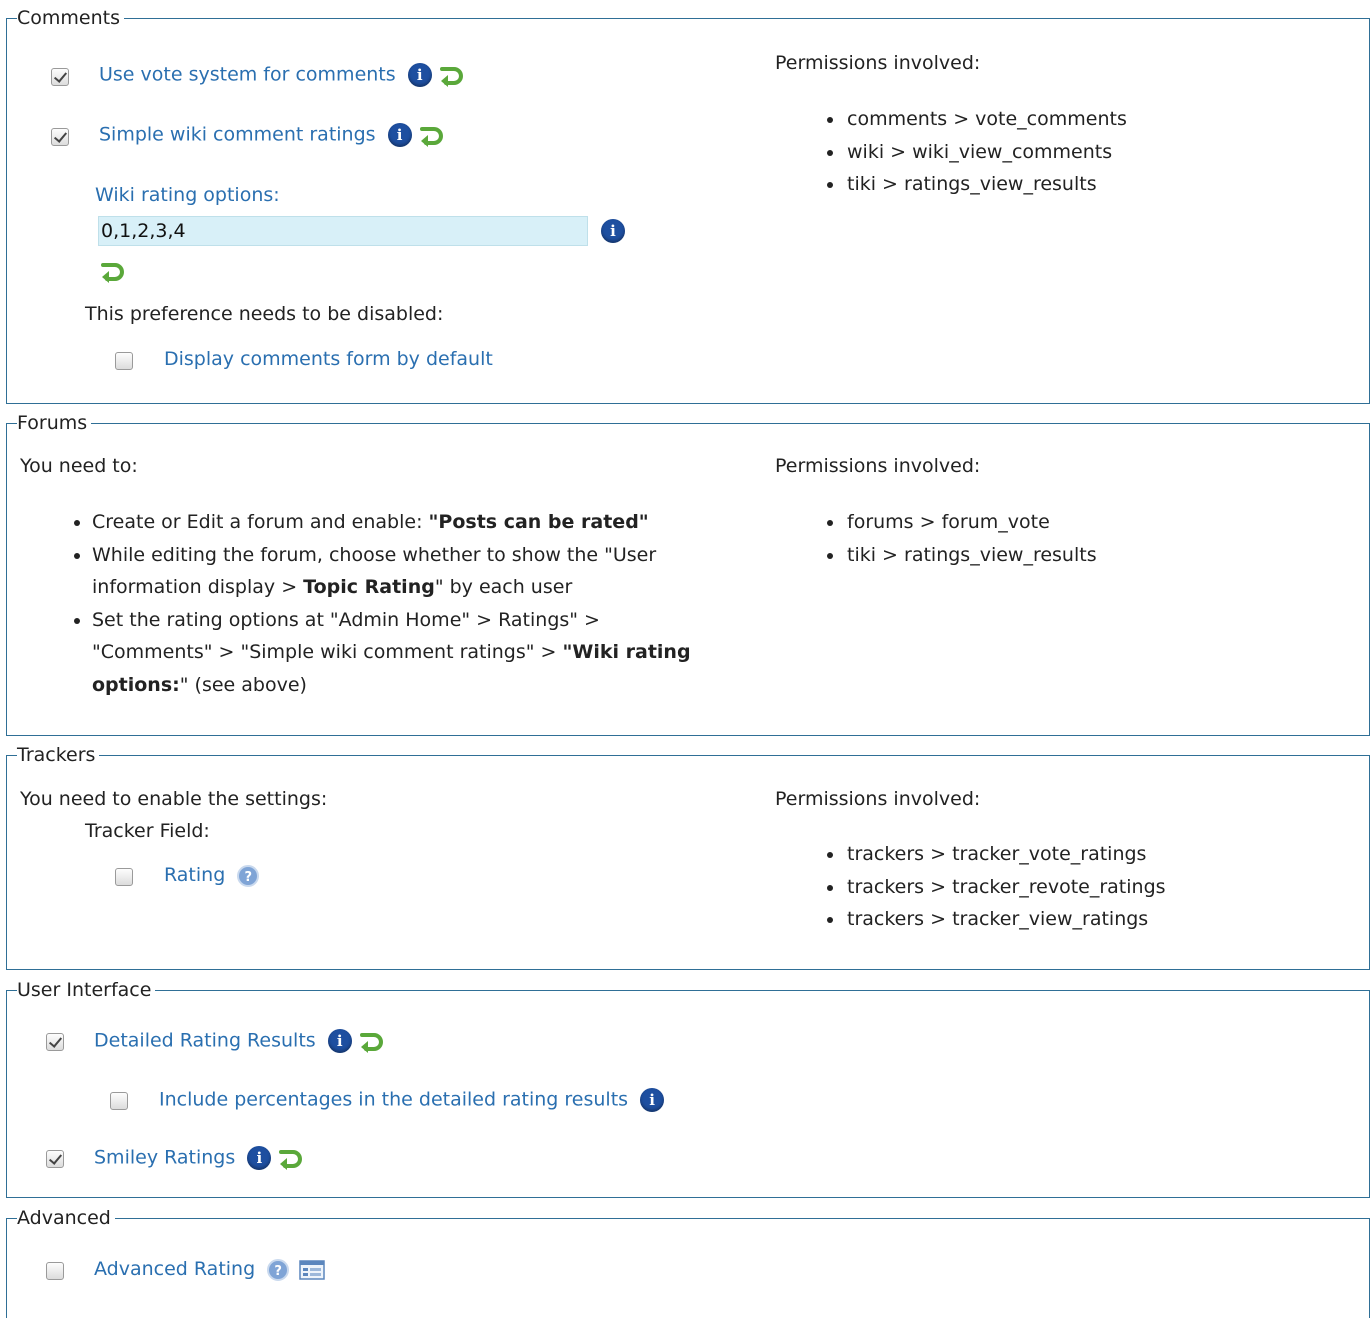 This screenshot has height=1318, width=1372. What do you see at coordinates (54, 423) in the screenshot?
I see `forums-legend: Forums` at bounding box center [54, 423].